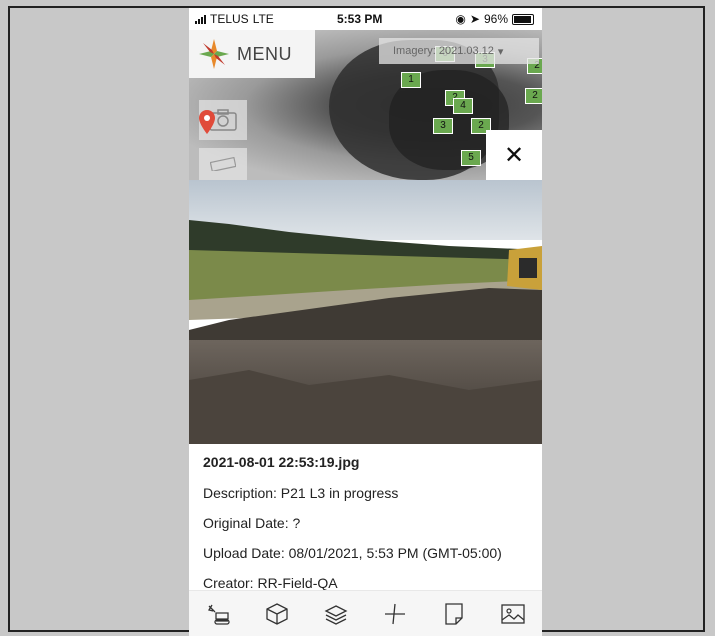 This screenshot has width=715, height=636. Describe the element at coordinates (301, 493) in the screenshot. I see `photo-description: Description: P21 L3 in progress` at that location.